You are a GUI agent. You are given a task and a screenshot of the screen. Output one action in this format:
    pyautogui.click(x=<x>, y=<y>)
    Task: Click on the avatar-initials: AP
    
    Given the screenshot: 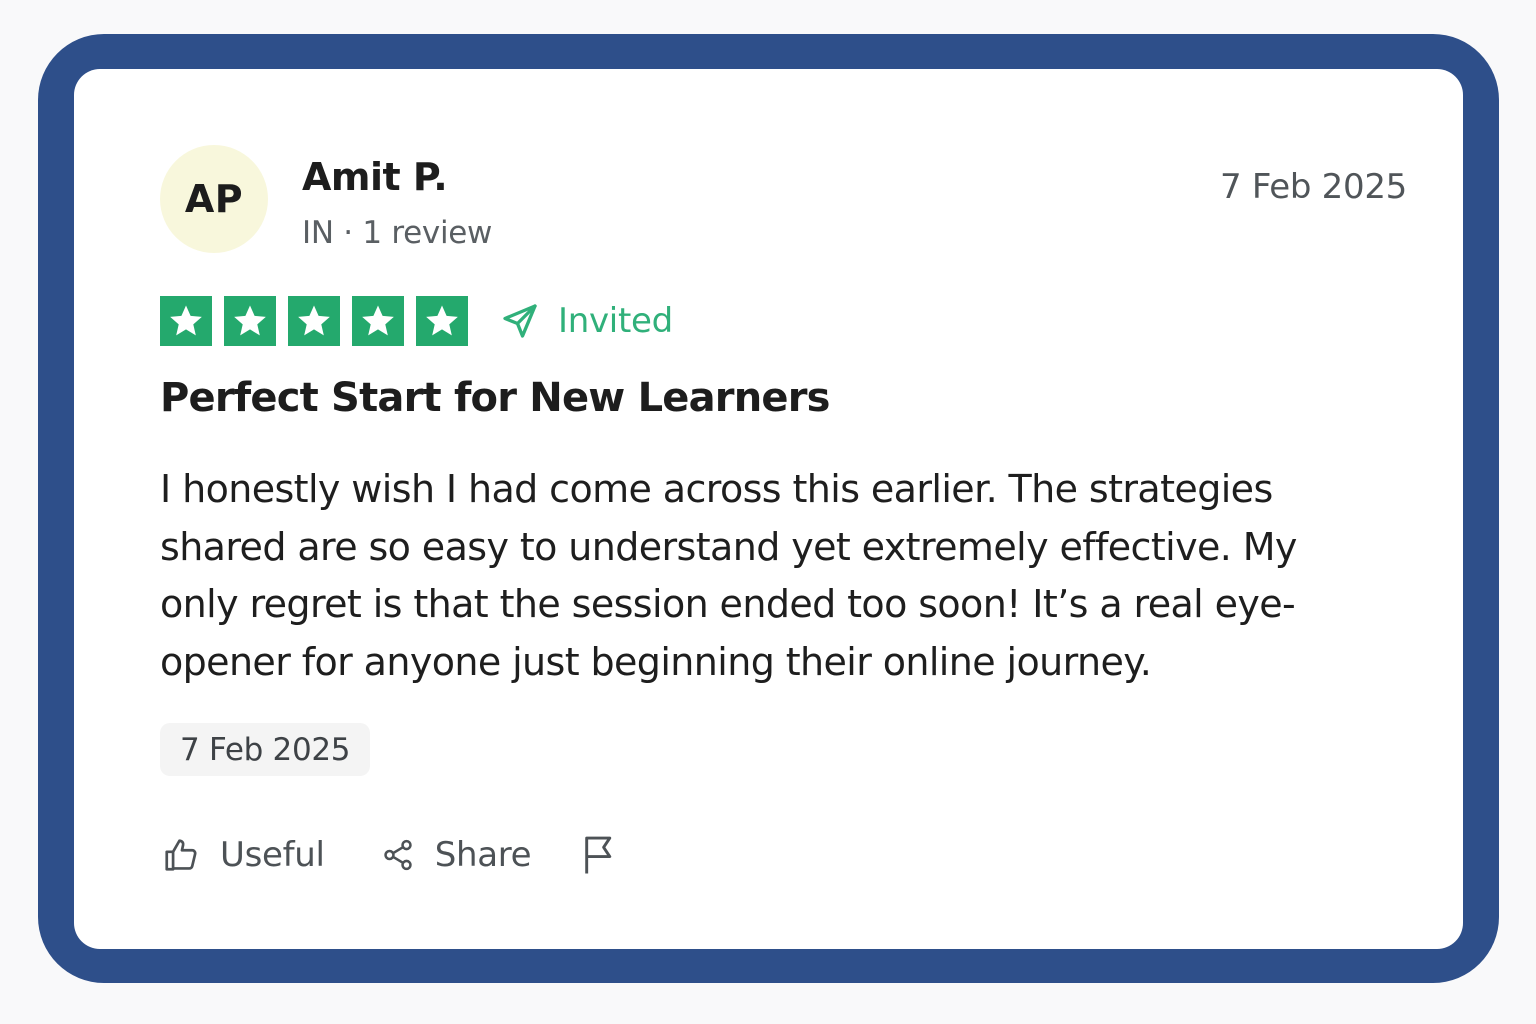 What is the action you would take?
    pyautogui.click(x=214, y=199)
    